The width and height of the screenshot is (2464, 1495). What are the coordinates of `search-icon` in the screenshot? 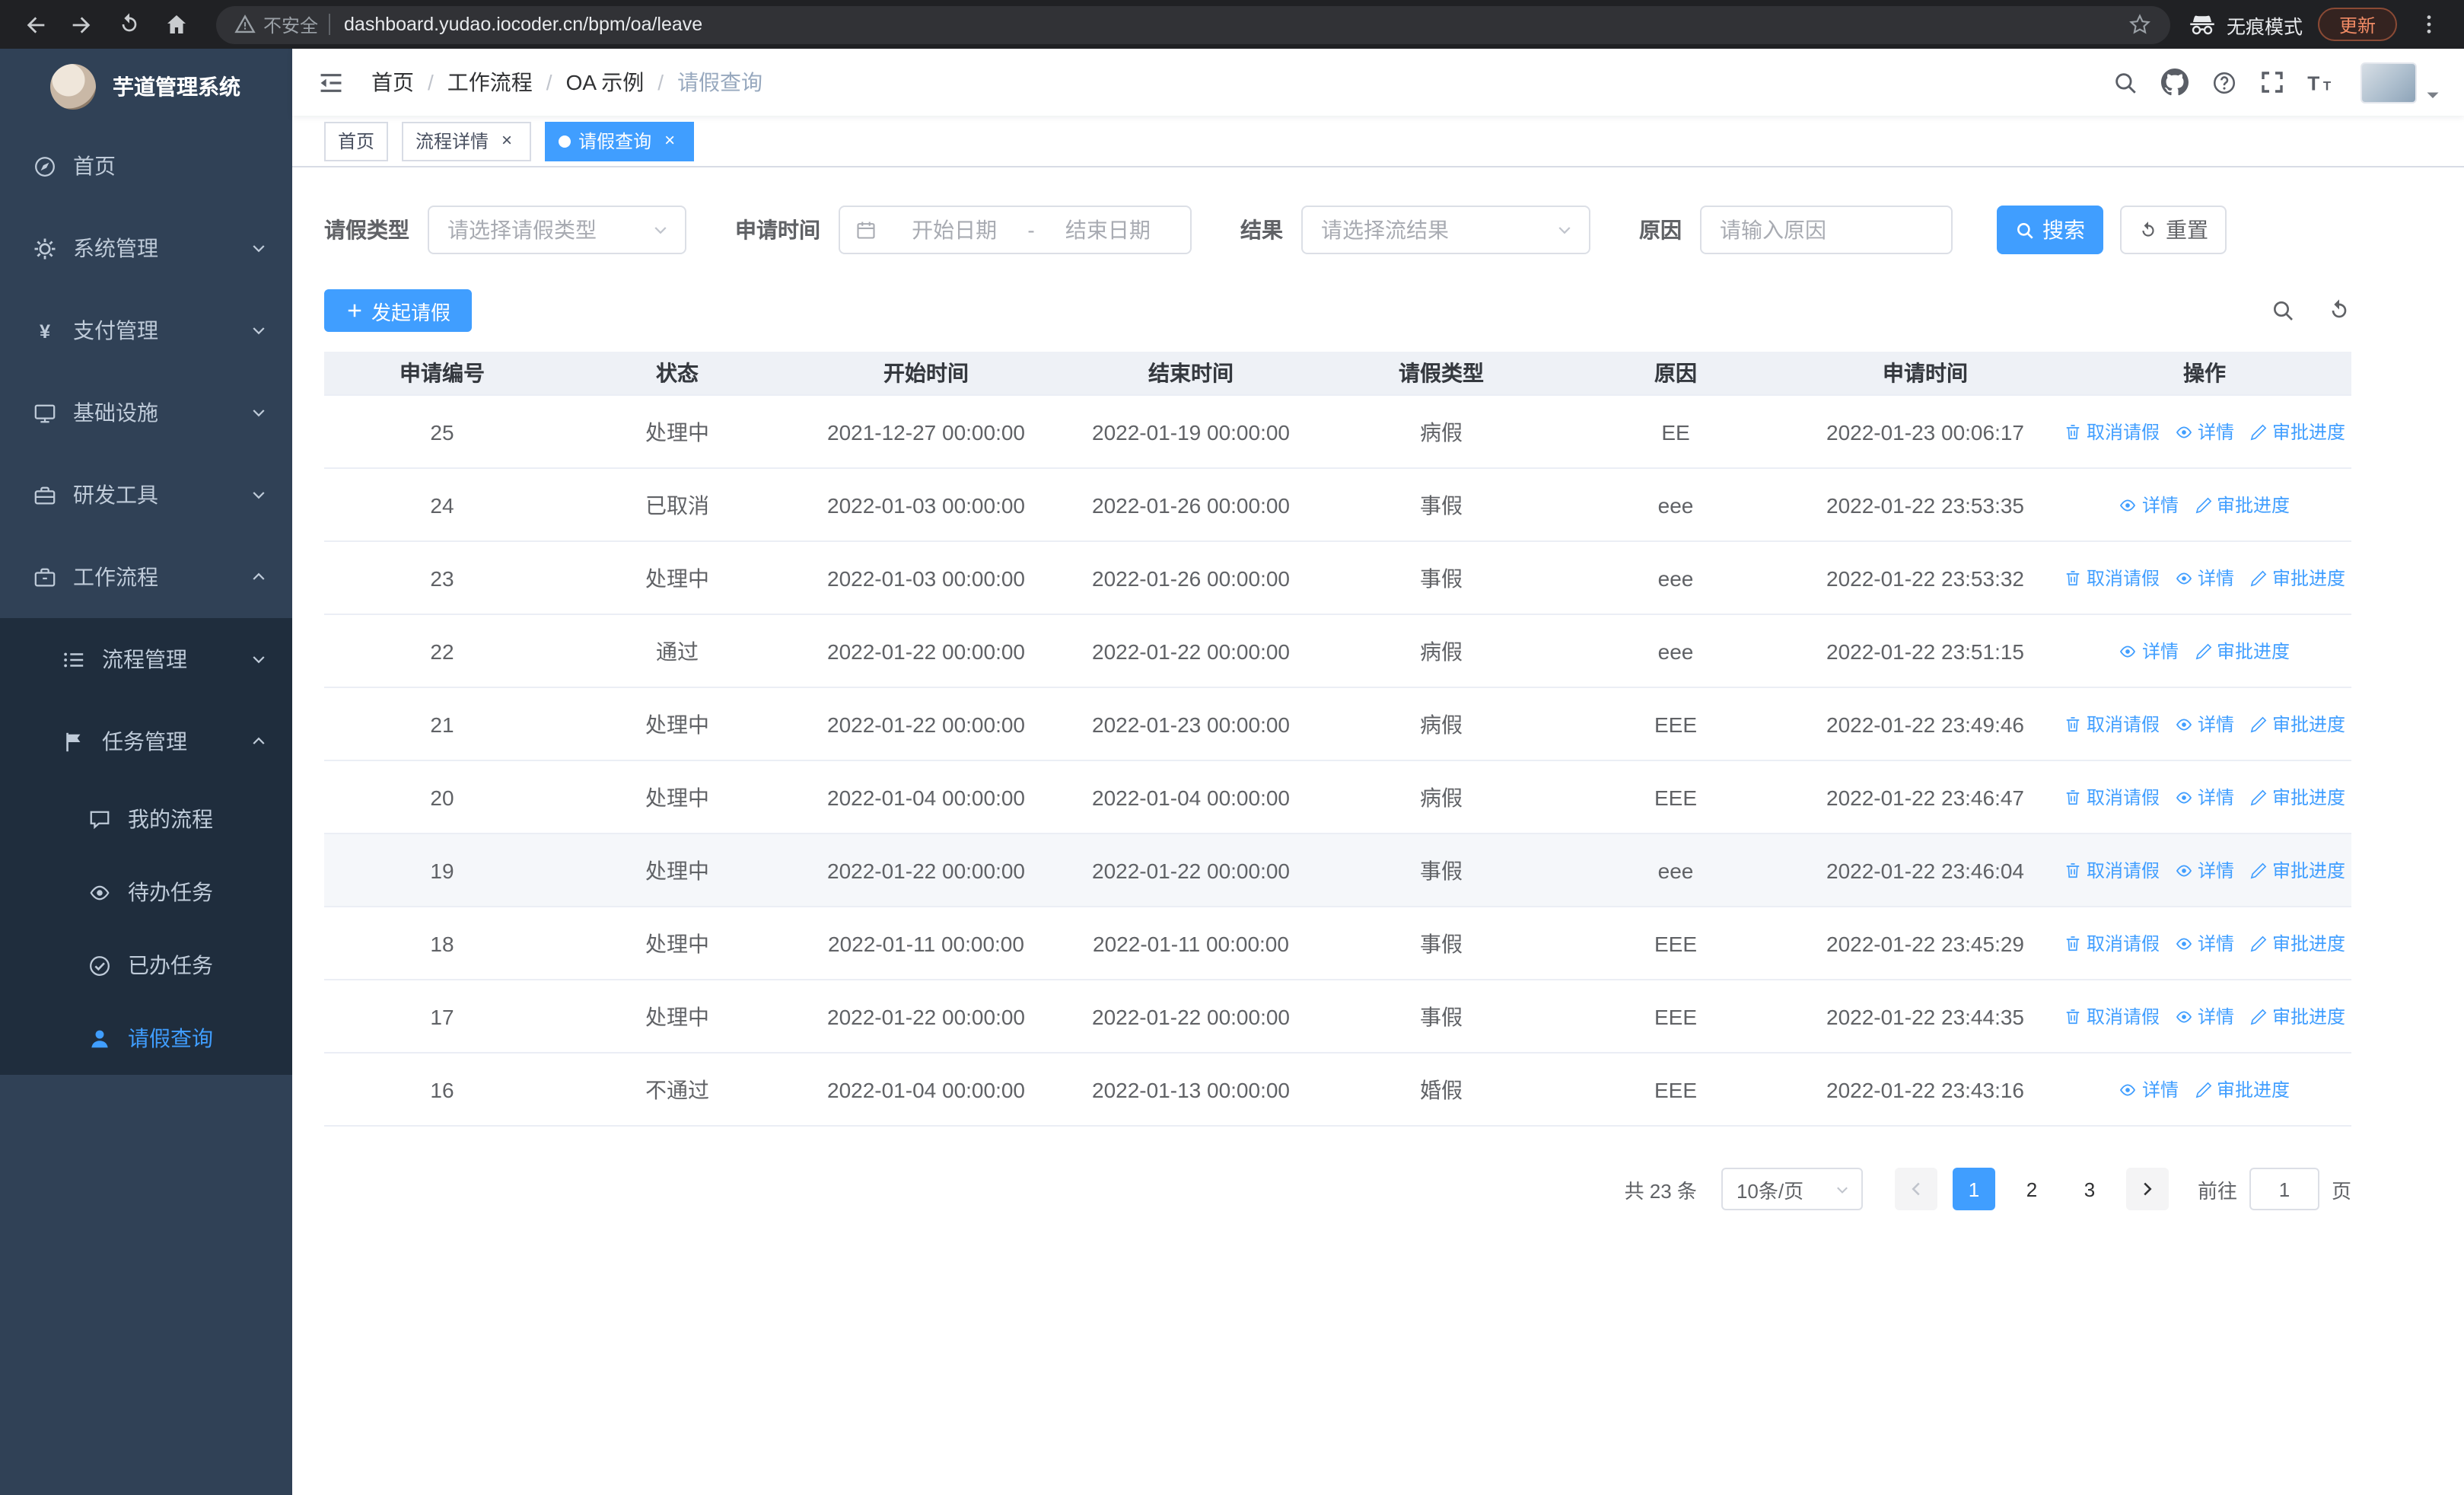 It's located at (2125, 82).